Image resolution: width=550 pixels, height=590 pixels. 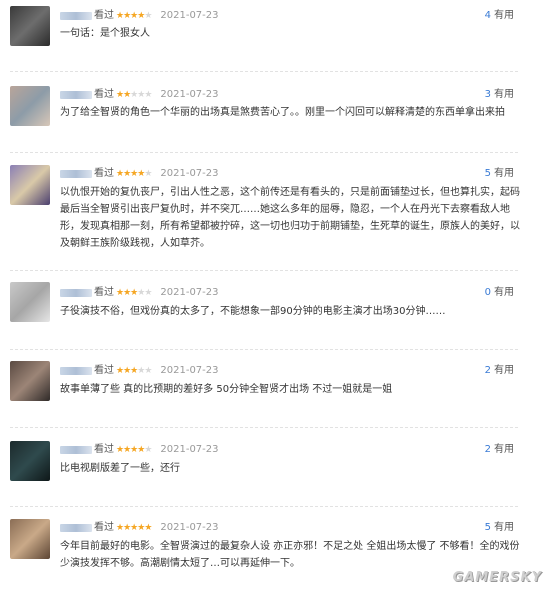 What do you see at coordinates (497, 577) in the screenshot?
I see `watermark: GAMERSKY` at bounding box center [497, 577].